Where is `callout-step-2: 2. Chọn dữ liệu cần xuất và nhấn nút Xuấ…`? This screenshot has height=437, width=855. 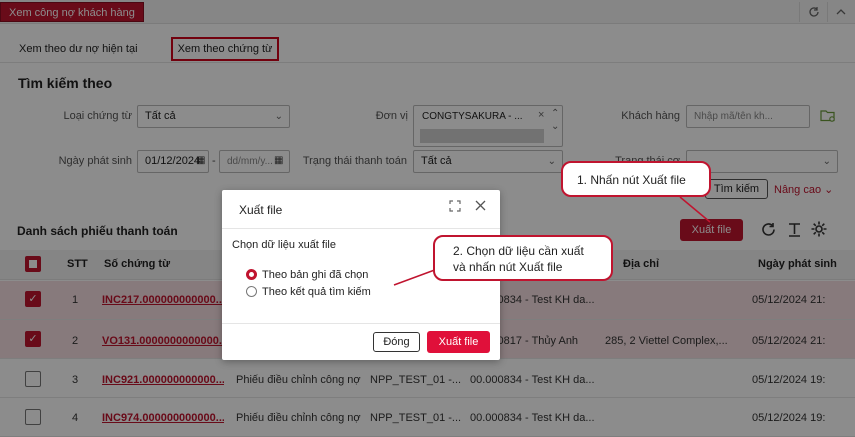
callout-step-2: 2. Chọn dữ liệu cần xuất và nhấn nút Xuấ… is located at coordinates (523, 258).